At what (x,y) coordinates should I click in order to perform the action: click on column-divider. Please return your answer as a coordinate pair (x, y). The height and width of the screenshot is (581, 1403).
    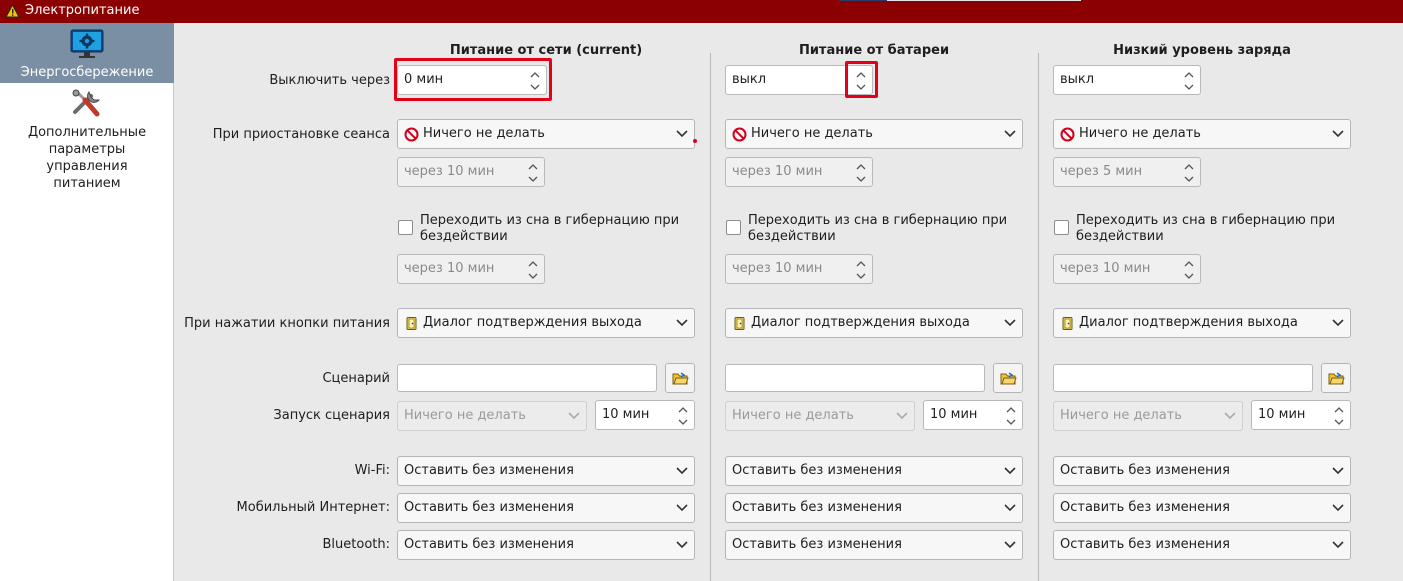
    Looking at the image, I should click on (1038, 317).